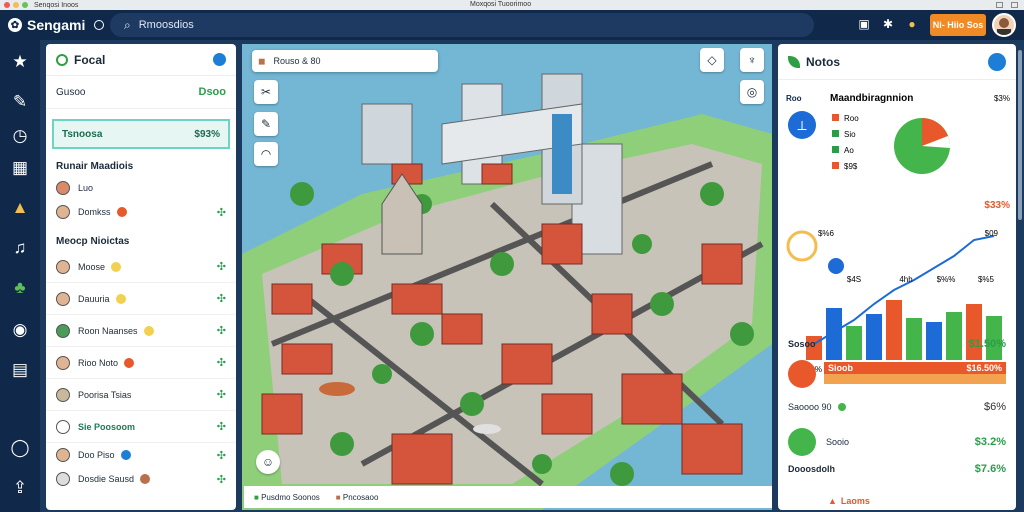 The height and width of the screenshot is (512, 1024). Describe the element at coordinates (888, 24) in the screenshot. I see `share-icon: ✱` at that location.